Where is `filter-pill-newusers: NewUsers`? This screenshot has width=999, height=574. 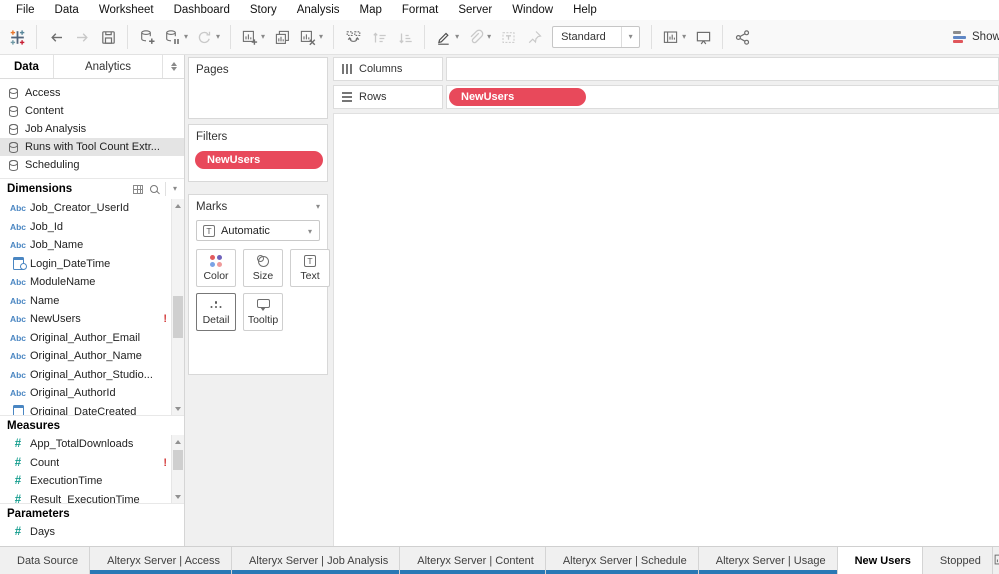
filter-pill-newusers: NewUsers is located at coordinates (259, 160).